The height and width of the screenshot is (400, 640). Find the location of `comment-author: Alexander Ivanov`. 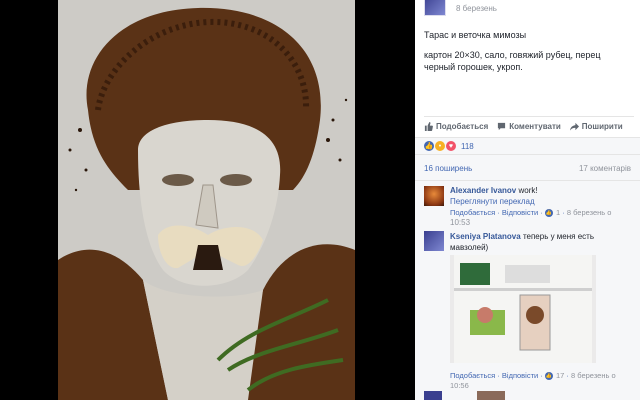

comment-author: Alexander Ivanov is located at coordinates (483, 190).